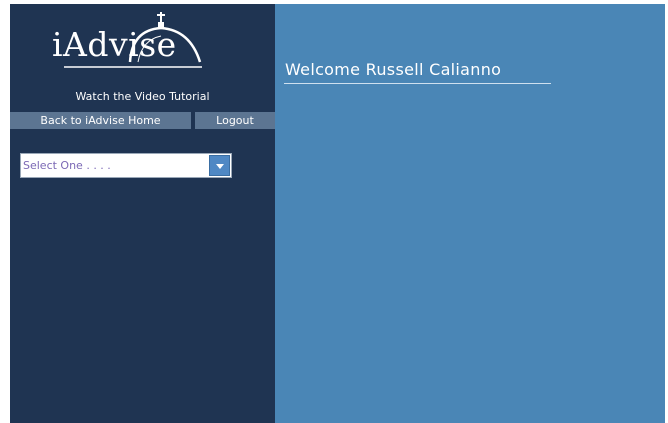  What do you see at coordinates (100, 120) in the screenshot?
I see `back-home-button: Back to iAdvise Home` at bounding box center [100, 120].